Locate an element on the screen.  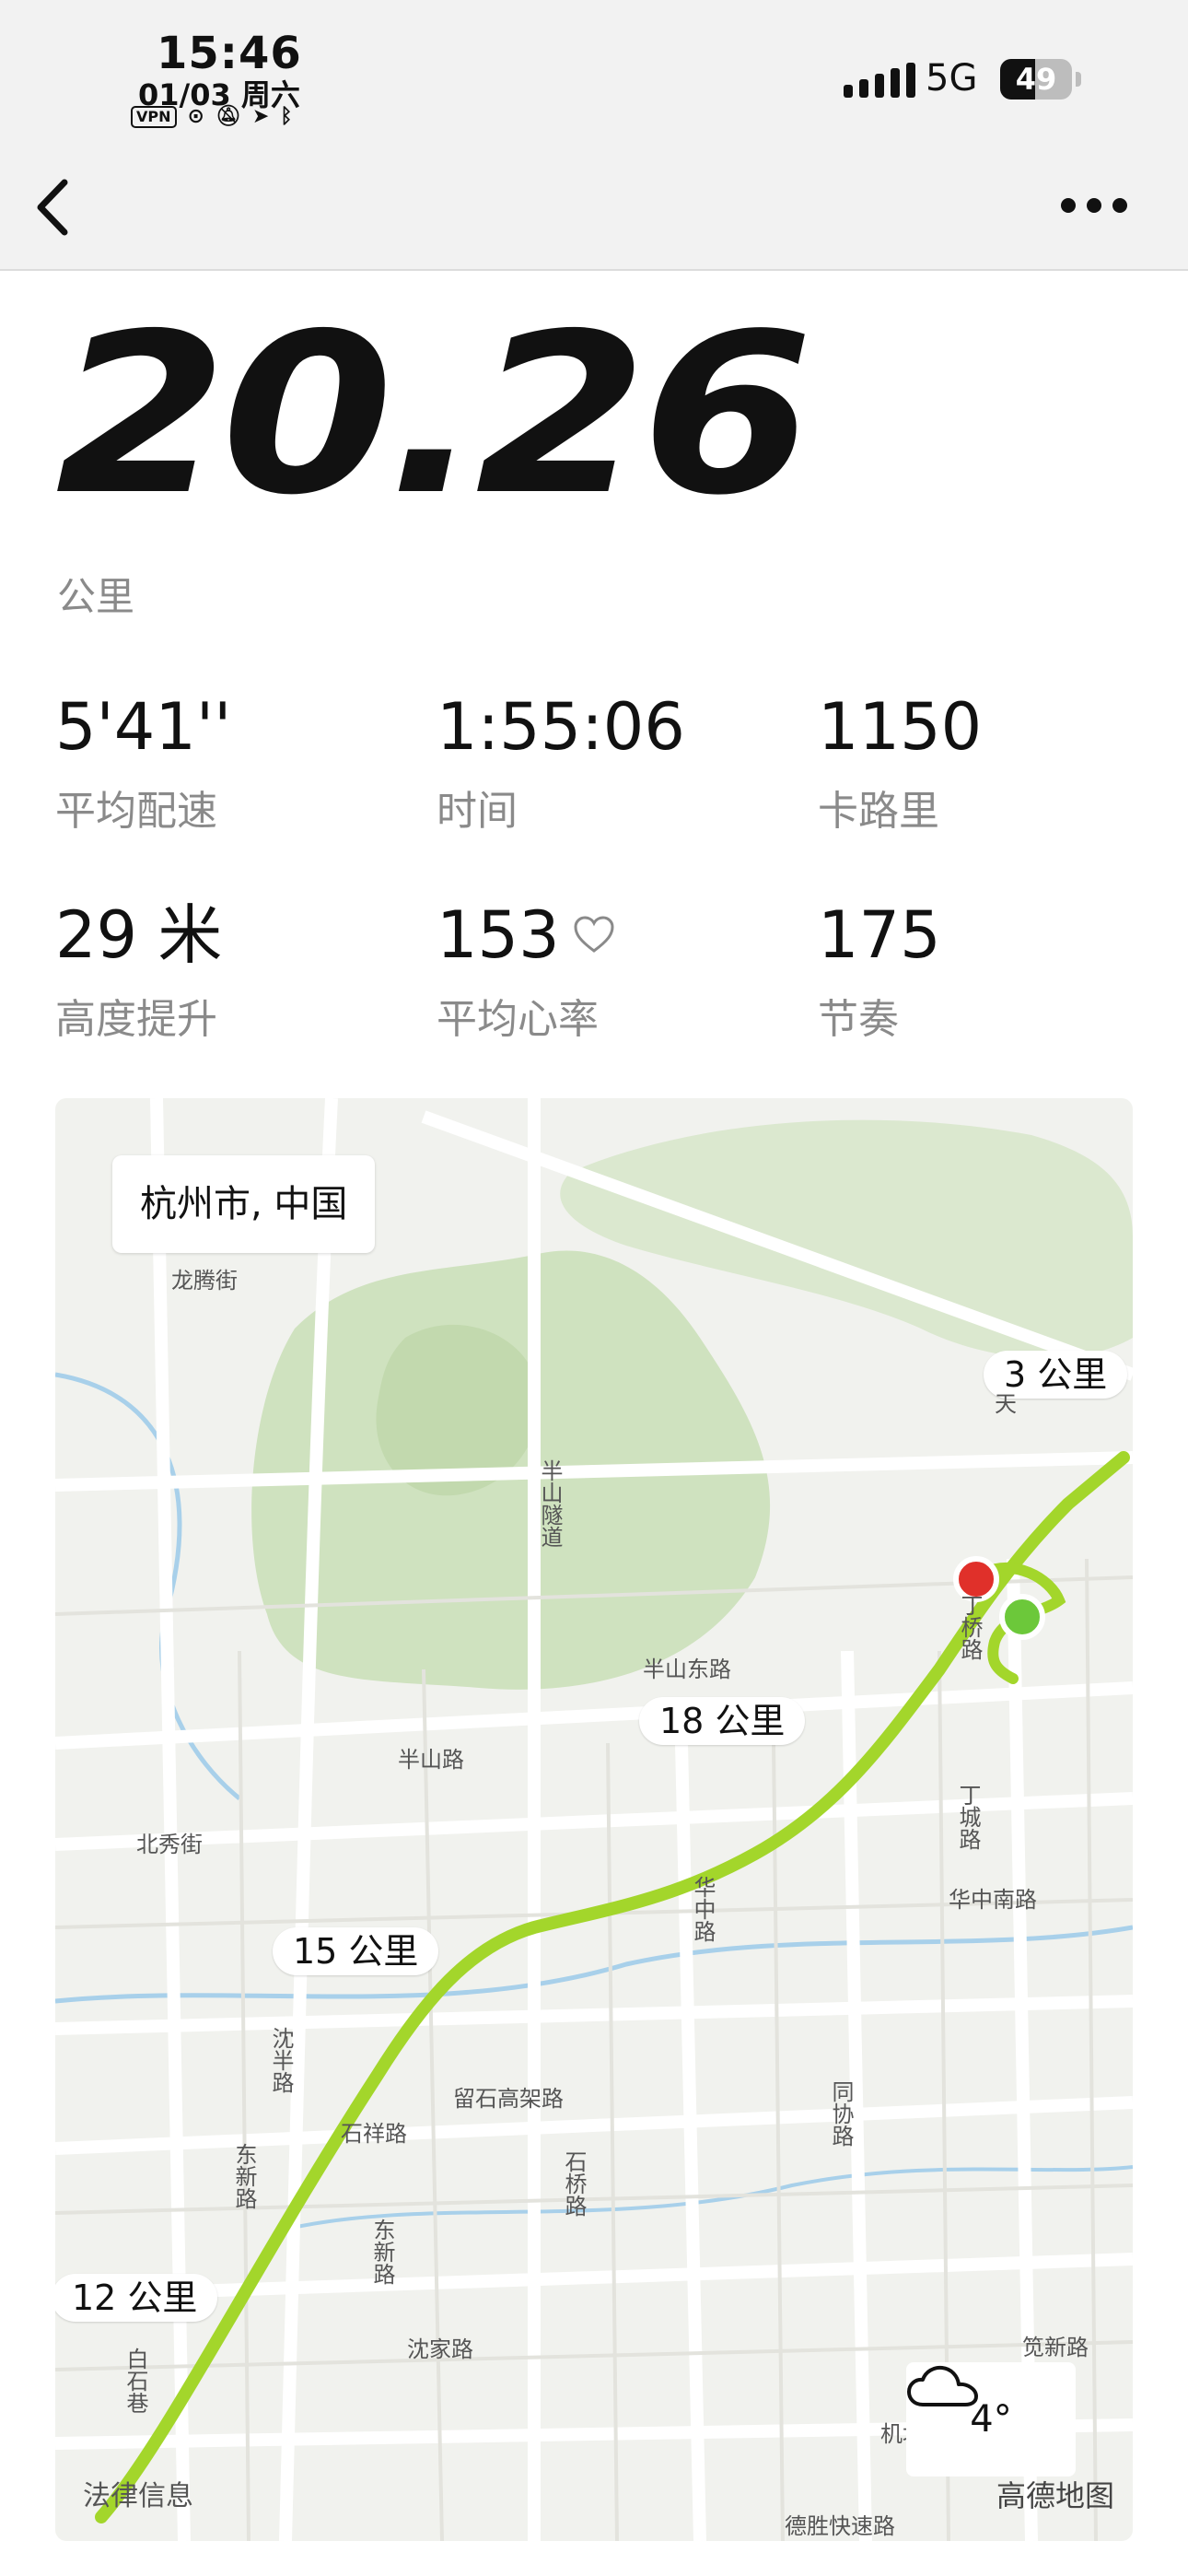
stat-label: 平均心率 is located at coordinates (518, 1019).